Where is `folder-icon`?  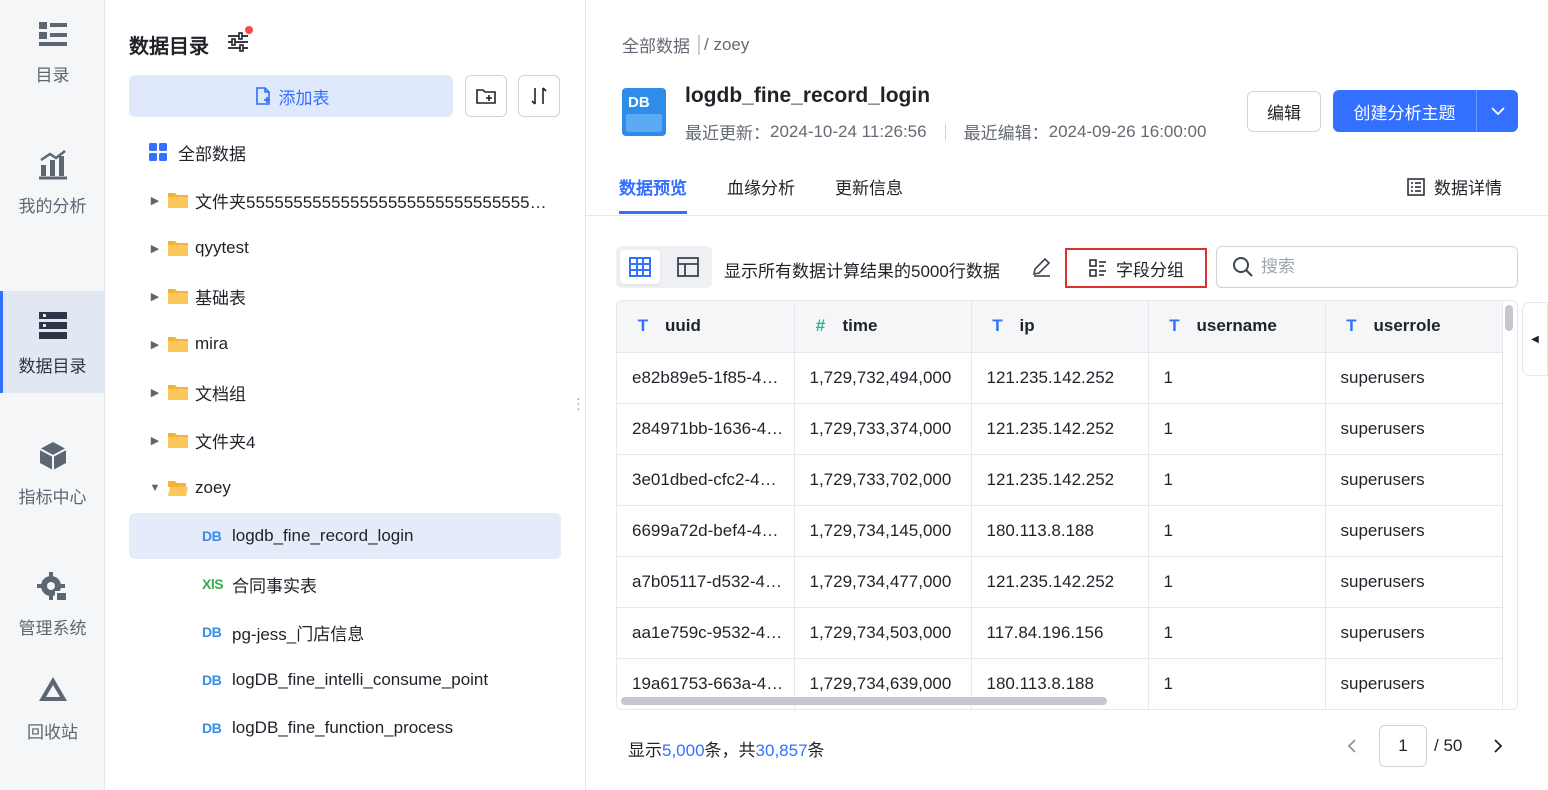
folder-icon is located at coordinates (178, 392).